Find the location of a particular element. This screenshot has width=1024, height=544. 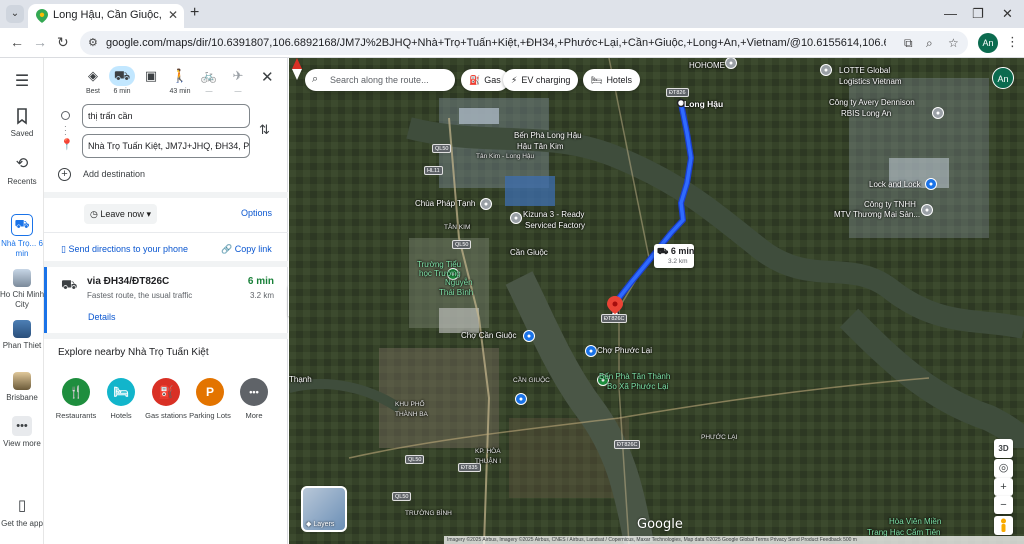

back-icon: ← is located at coordinates (17, 42).